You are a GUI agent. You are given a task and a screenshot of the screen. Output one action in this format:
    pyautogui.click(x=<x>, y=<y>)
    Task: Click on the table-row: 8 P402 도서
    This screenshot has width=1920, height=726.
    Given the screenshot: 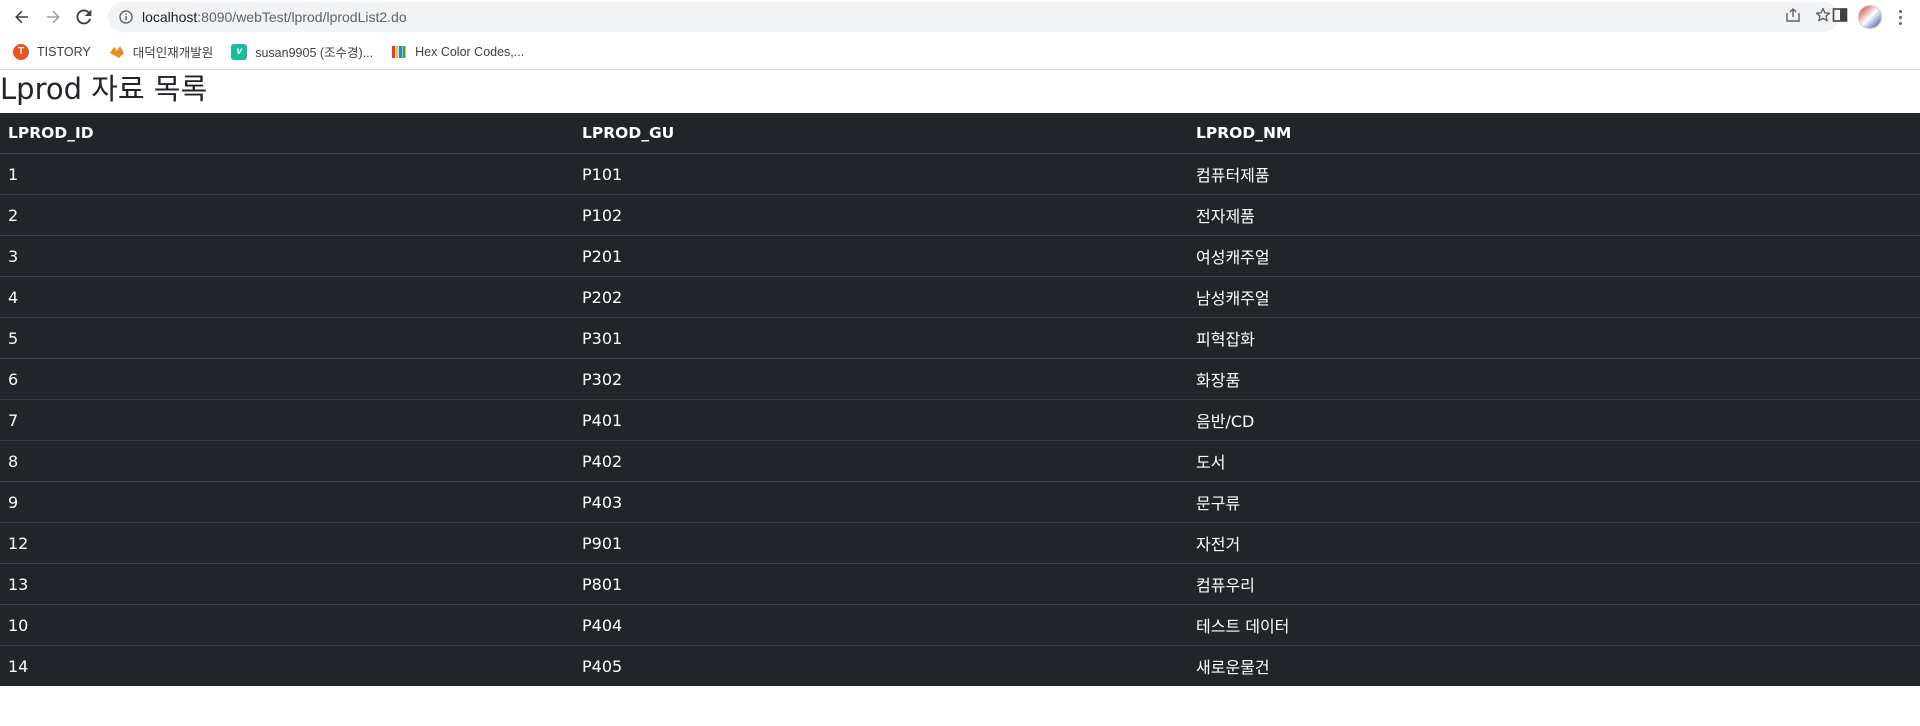 What is the action you would take?
    pyautogui.click(x=960, y=461)
    